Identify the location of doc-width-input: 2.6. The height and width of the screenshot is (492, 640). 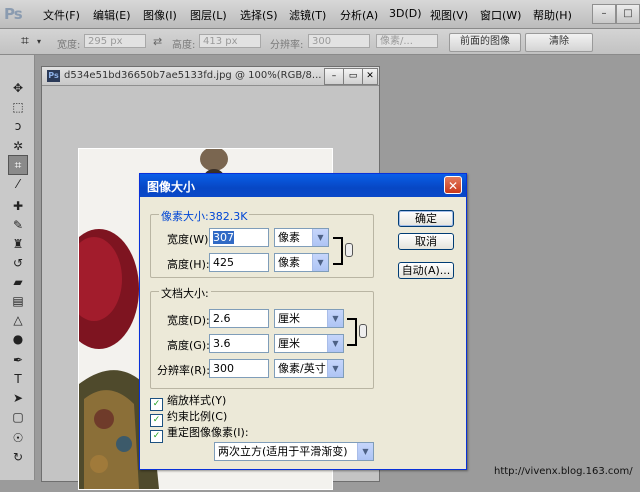
(239, 318).